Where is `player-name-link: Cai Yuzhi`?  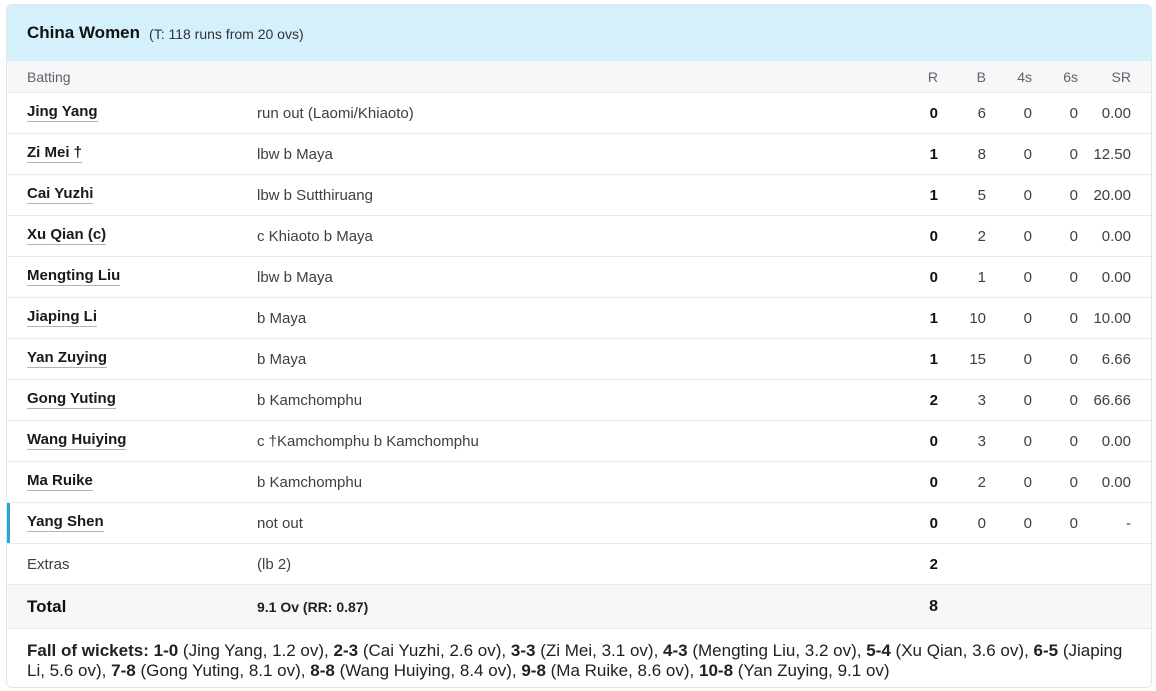
player-name-link: Cai Yuzhi is located at coordinates (60, 195).